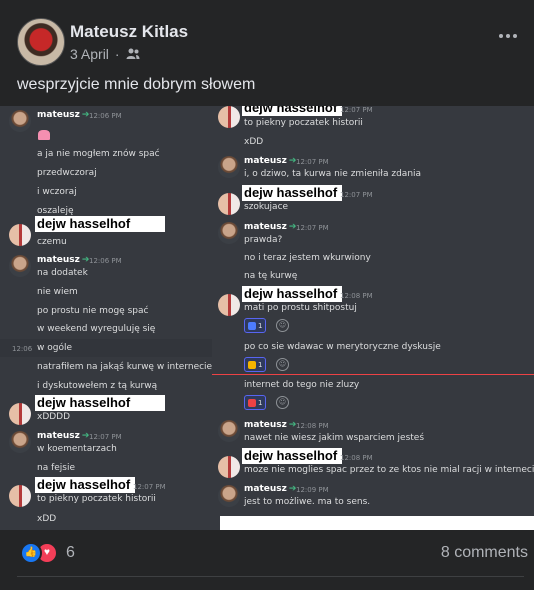  What do you see at coordinates (44, 135) in the screenshot?
I see `emoji-icon` at bounding box center [44, 135].